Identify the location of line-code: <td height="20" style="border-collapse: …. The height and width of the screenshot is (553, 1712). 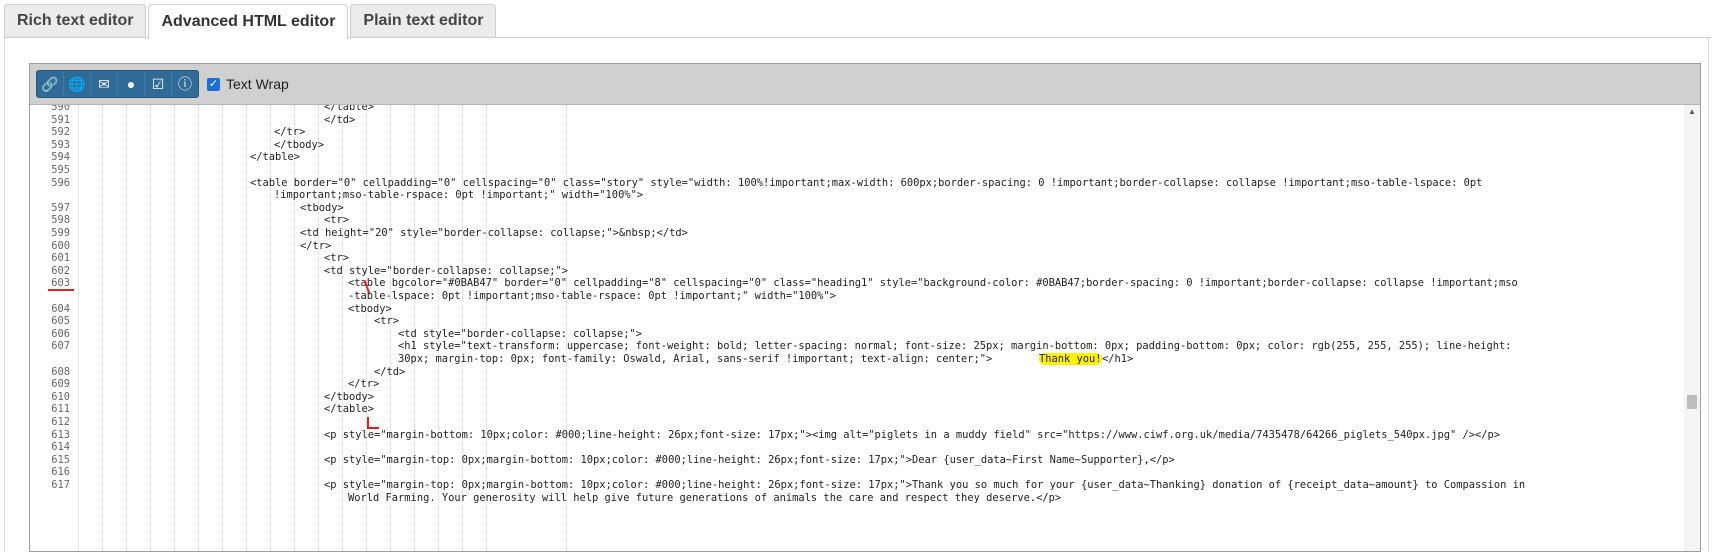
(494, 233).